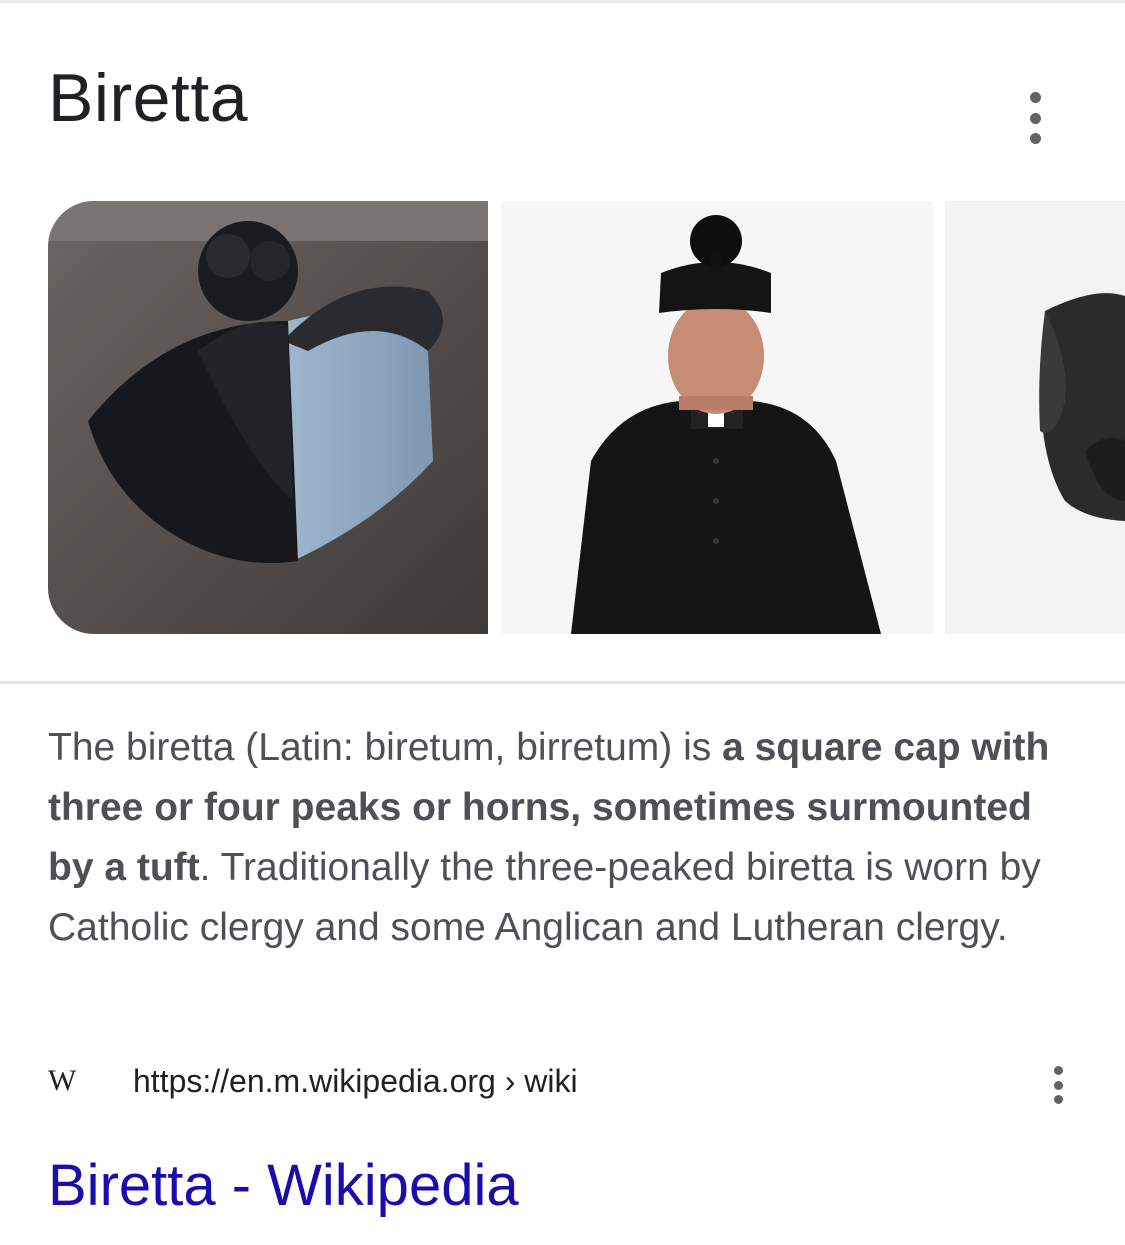 The height and width of the screenshot is (1245, 1125). Describe the element at coordinates (1058, 1085) in the screenshot. I see `source-more-options-icon` at that location.